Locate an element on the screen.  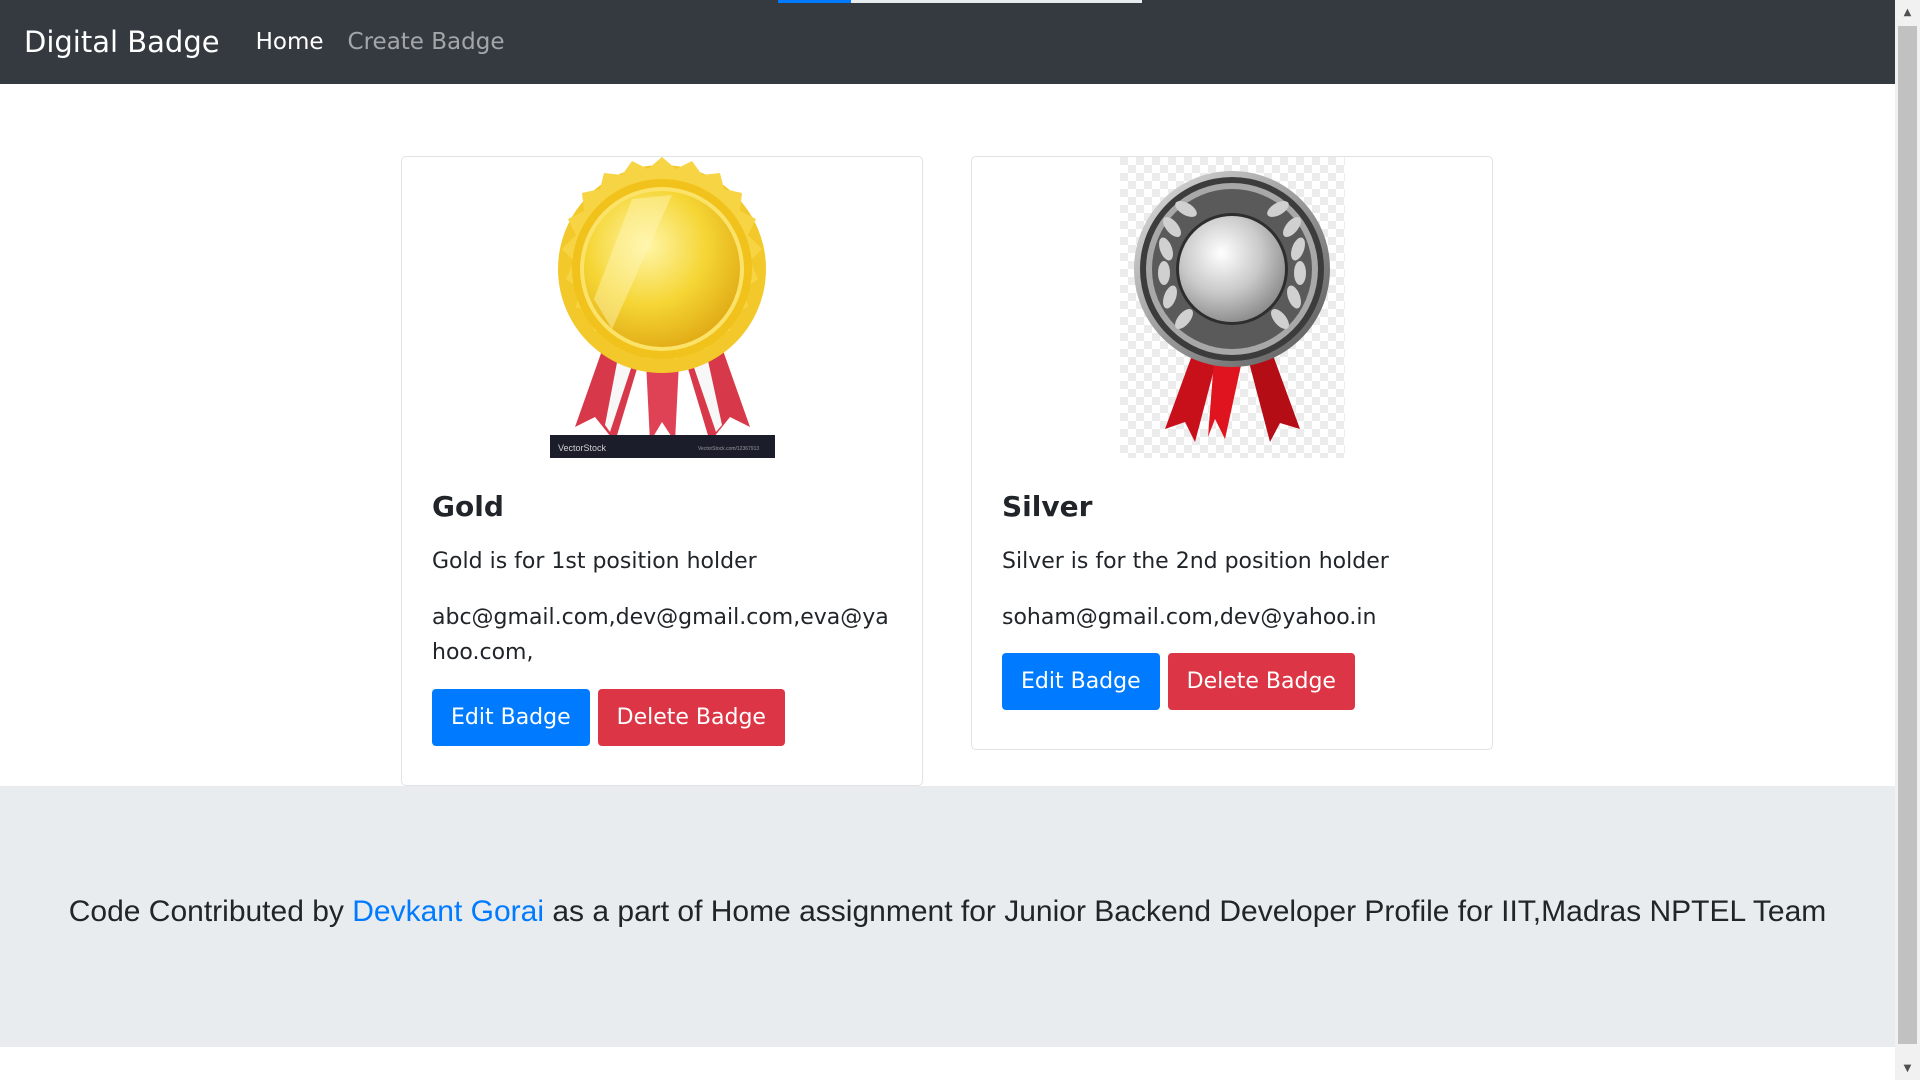
badge-description: Gold is for 1st position holder is located at coordinates (594, 561).